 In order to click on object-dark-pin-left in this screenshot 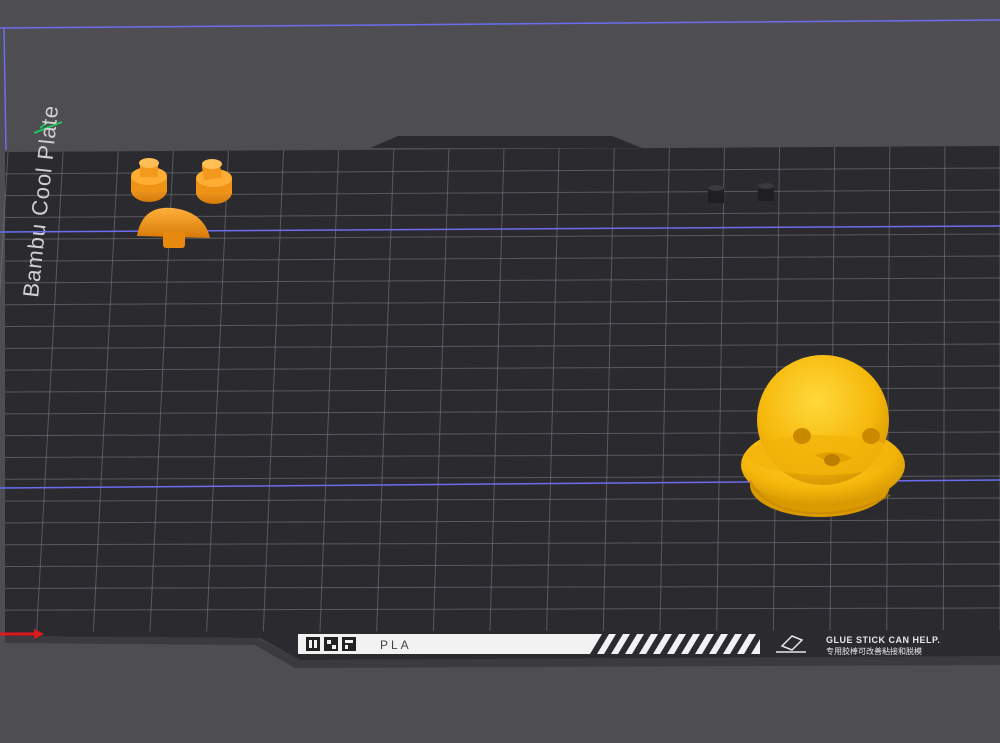, I will do `click(716, 194)`.